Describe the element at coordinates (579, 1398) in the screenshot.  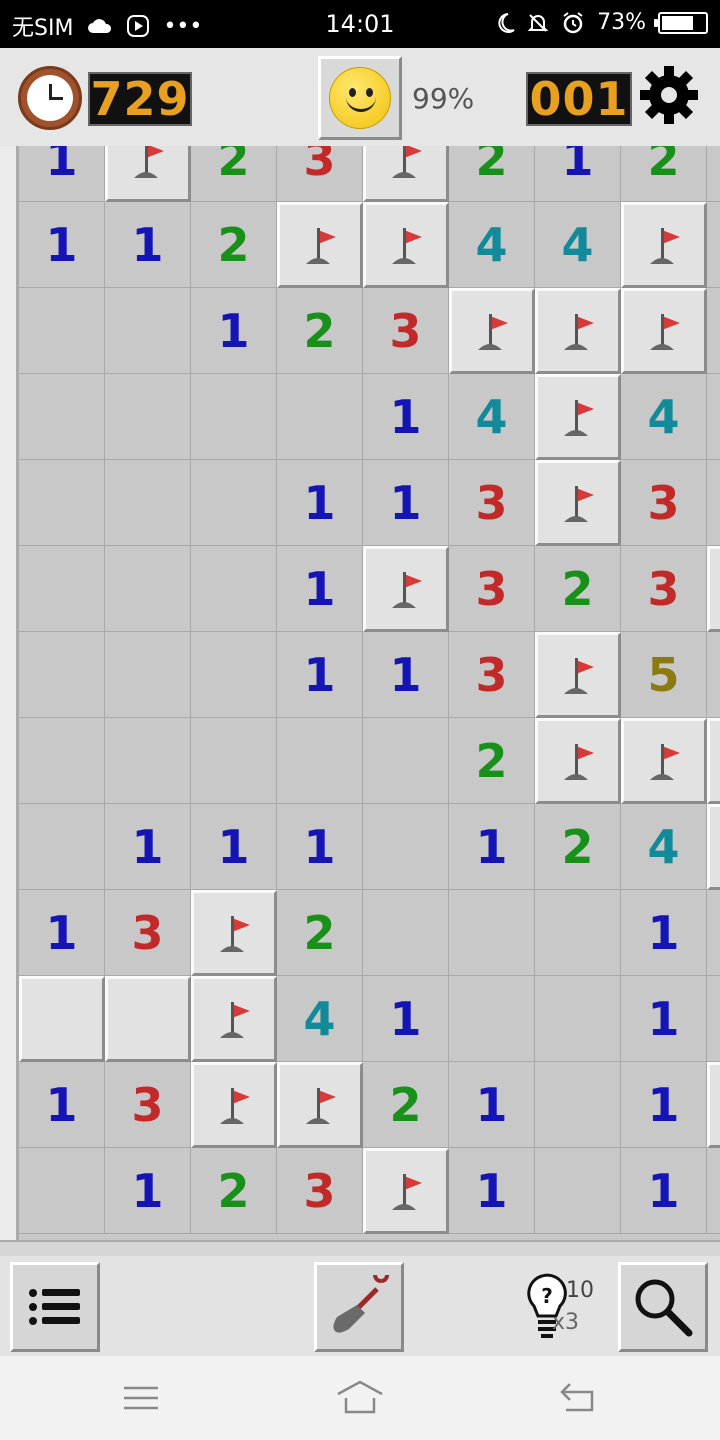
I see `back-icon` at that location.